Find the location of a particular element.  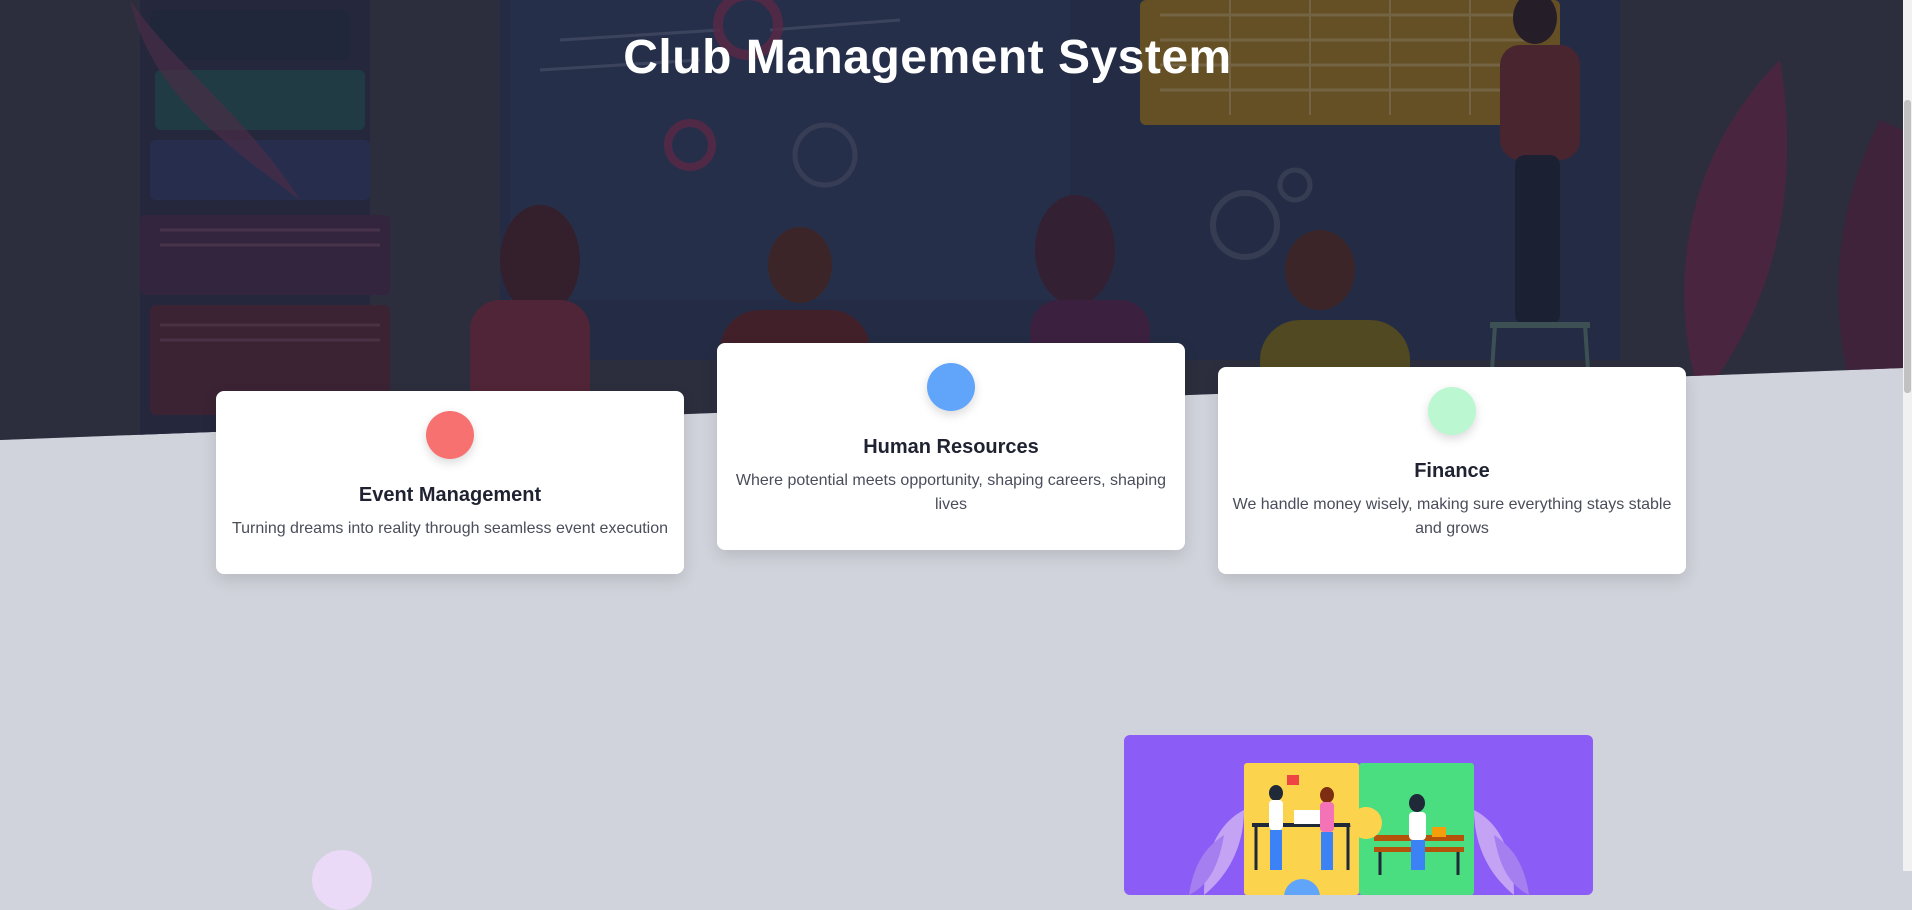

team-collaboration-illustration is located at coordinates (1358, 815).